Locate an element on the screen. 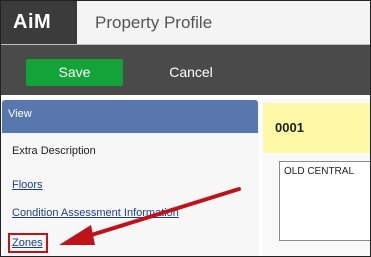 The height and width of the screenshot is (257, 371). cancel-button: Cancel is located at coordinates (191, 72).